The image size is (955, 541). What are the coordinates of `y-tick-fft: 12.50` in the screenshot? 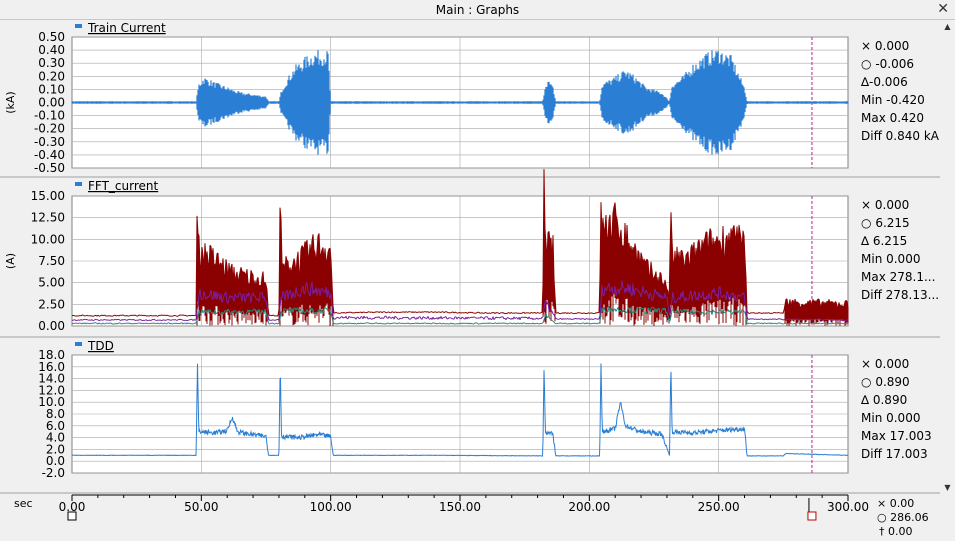 It's located at (48, 218).